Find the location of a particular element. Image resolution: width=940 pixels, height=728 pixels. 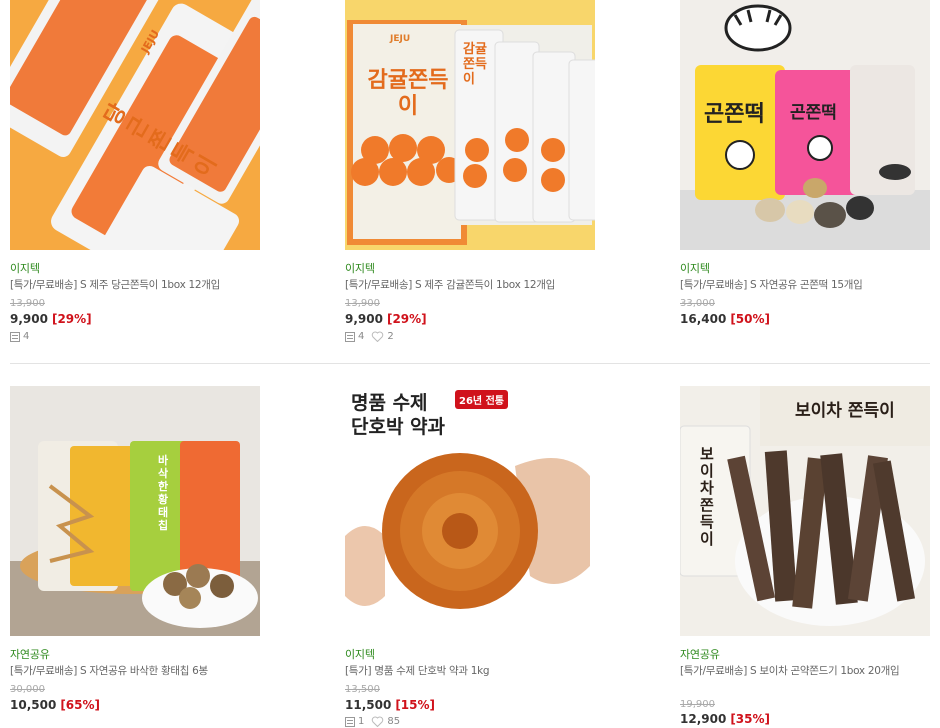

product-meta: 4 is located at coordinates (19, 336).